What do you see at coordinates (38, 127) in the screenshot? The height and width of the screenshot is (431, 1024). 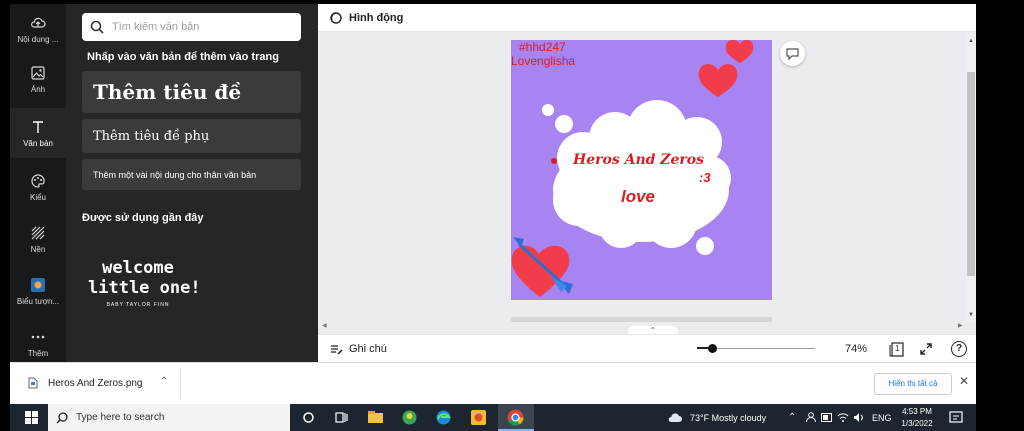 I see `text-icon` at bounding box center [38, 127].